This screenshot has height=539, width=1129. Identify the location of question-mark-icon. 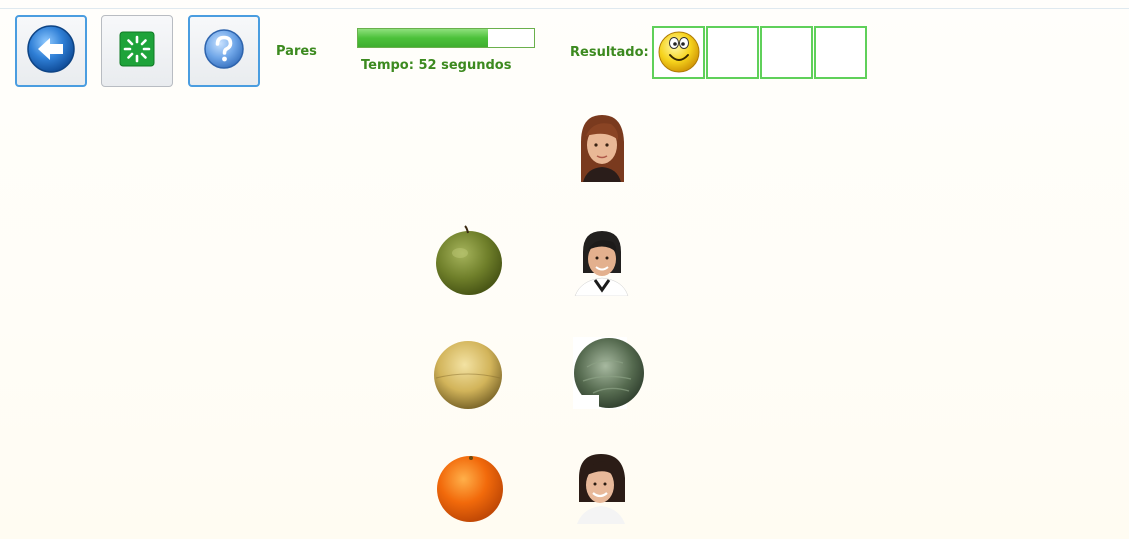
(224, 51).